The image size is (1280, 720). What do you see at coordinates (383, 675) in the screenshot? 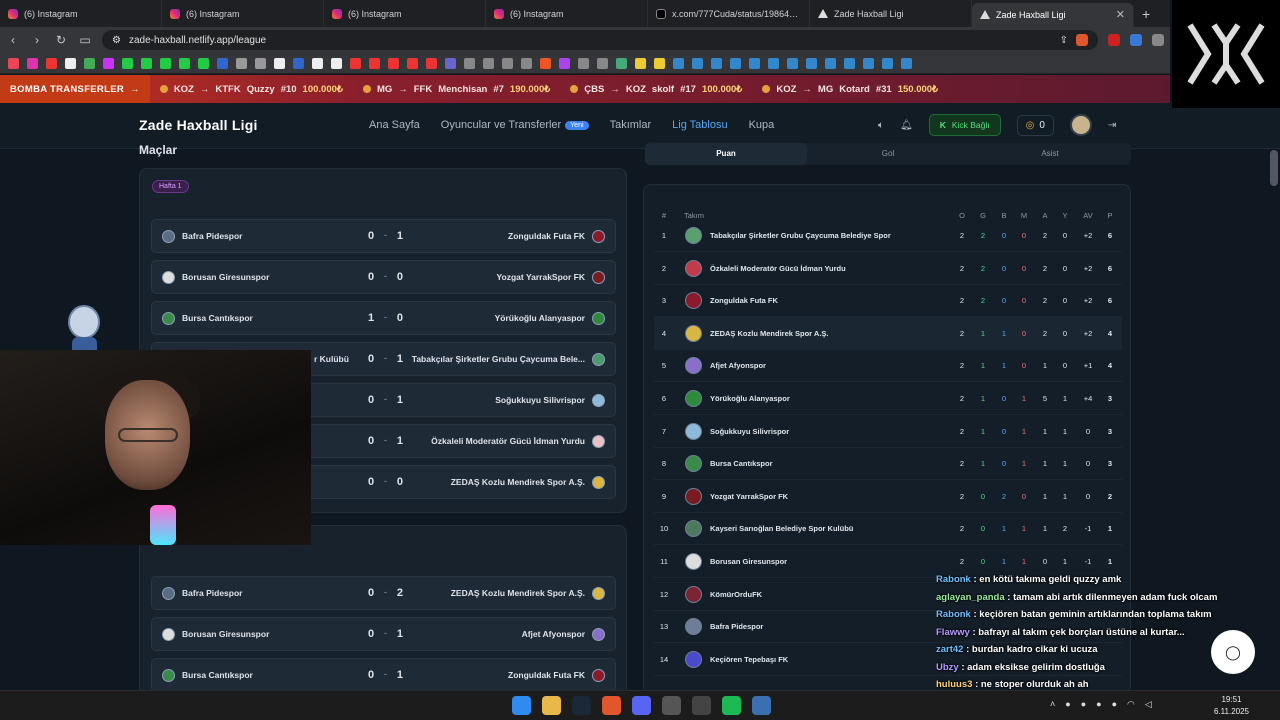
I see `match-row: Bursa Cantıkspor 0-1 Zonguldak Futa FK` at bounding box center [383, 675].